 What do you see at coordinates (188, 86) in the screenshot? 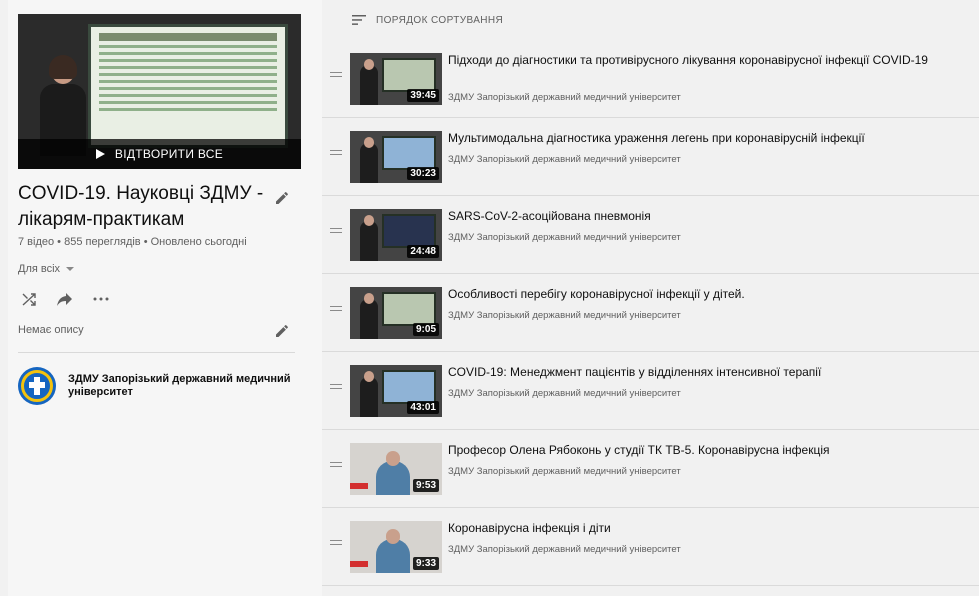
I see `slide-image` at bounding box center [188, 86].